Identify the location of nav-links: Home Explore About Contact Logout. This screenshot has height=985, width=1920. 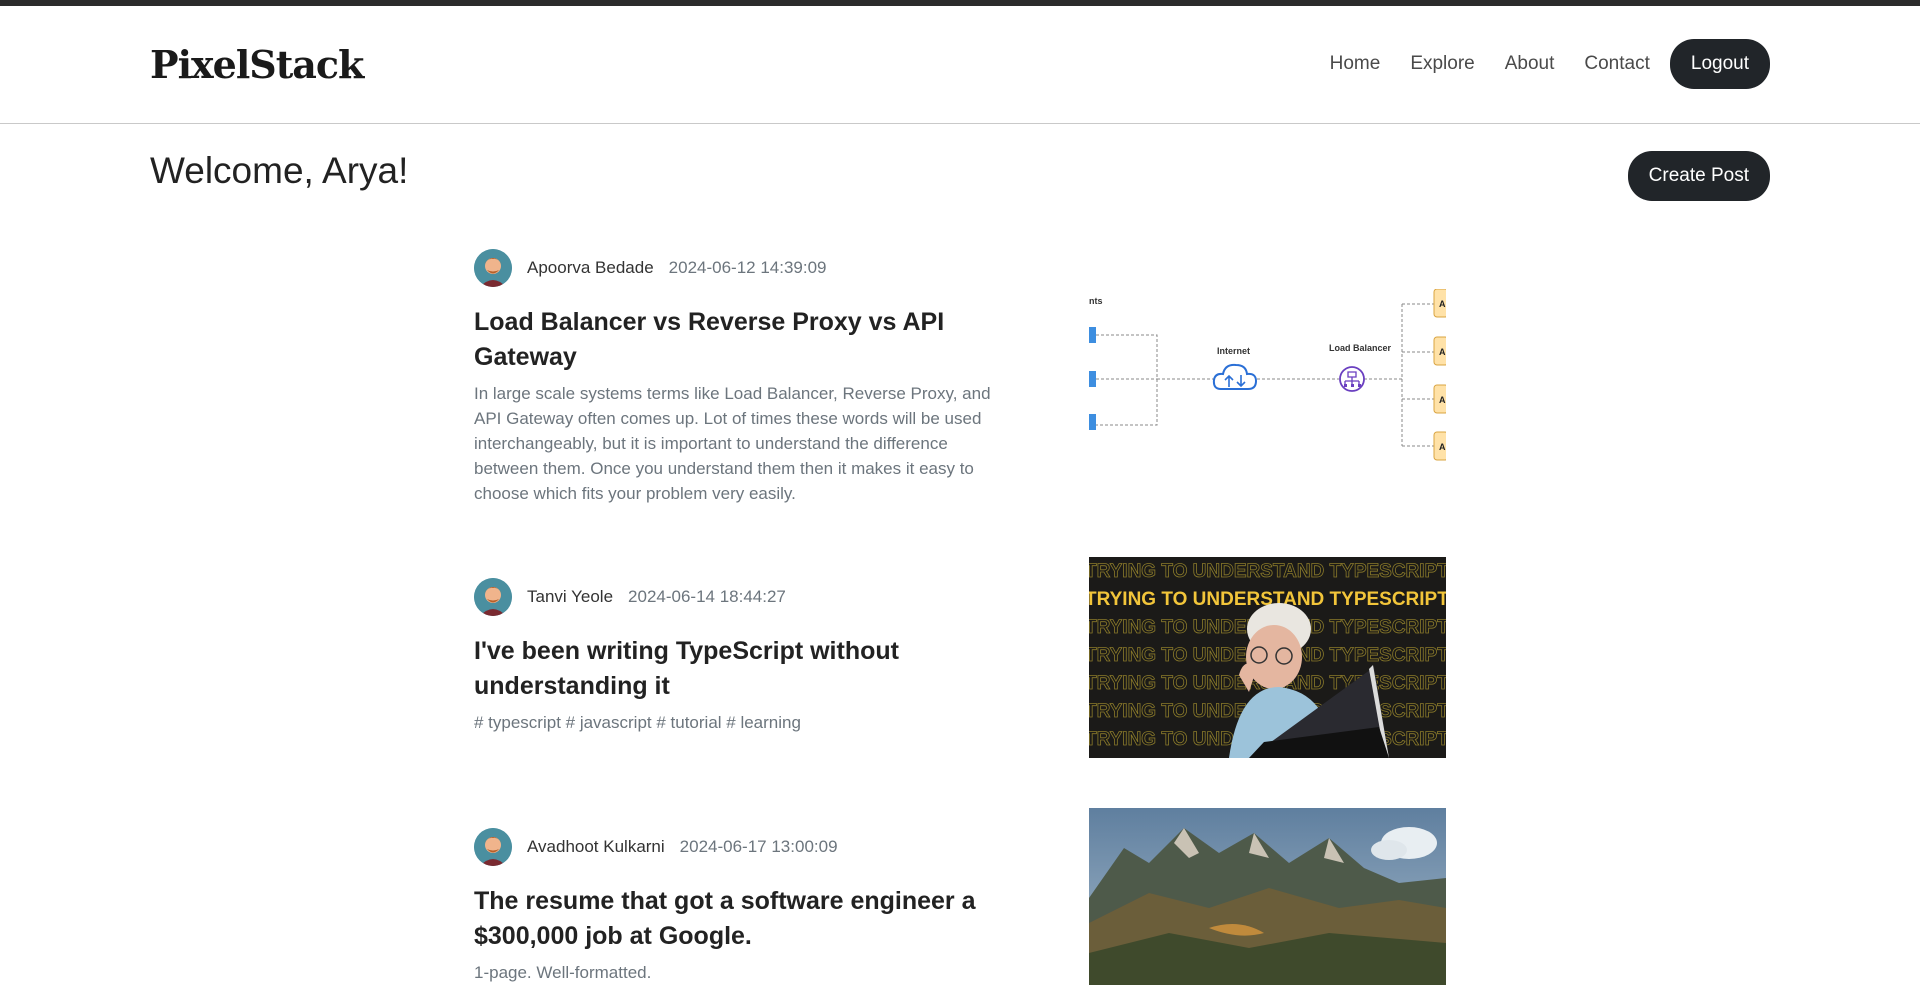
(1550, 64).